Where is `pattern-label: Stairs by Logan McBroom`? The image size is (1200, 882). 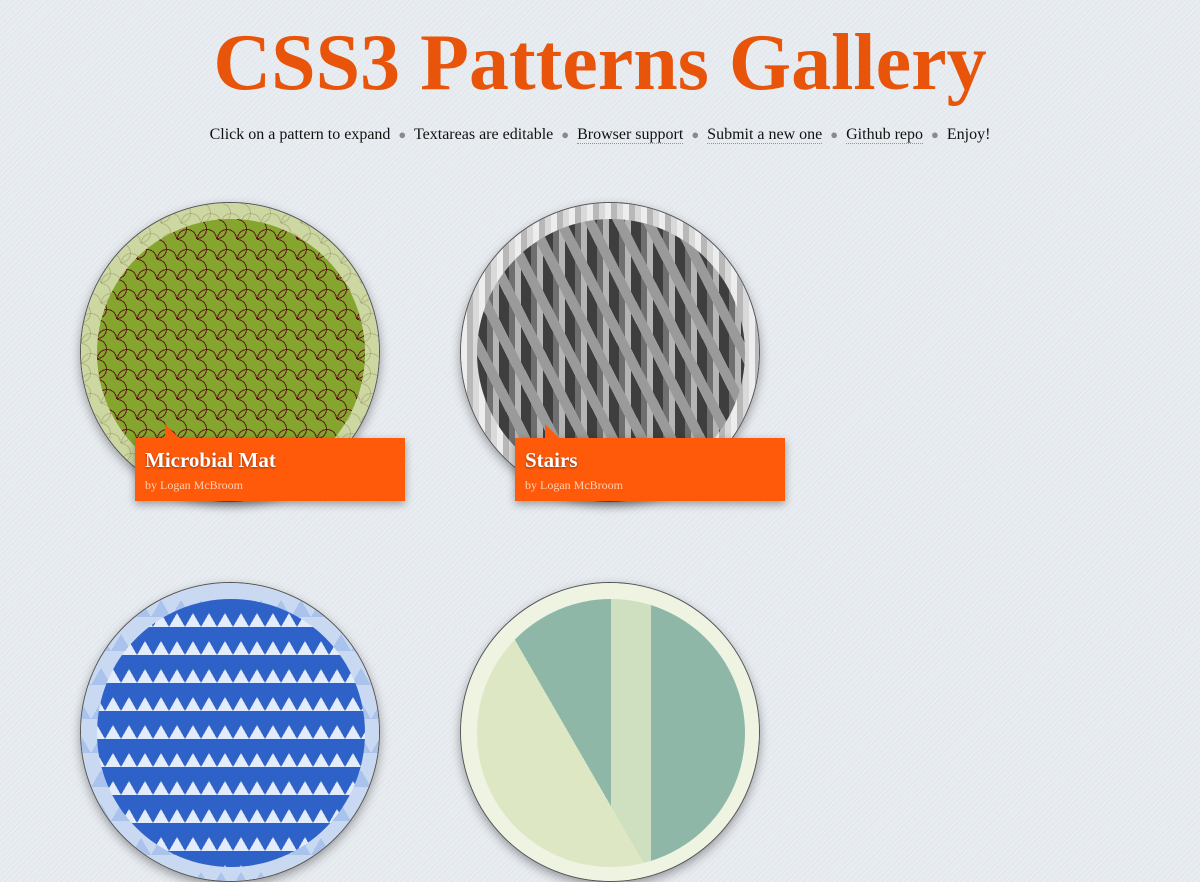
pattern-label: Stairs by Logan McBroom is located at coordinates (650, 462).